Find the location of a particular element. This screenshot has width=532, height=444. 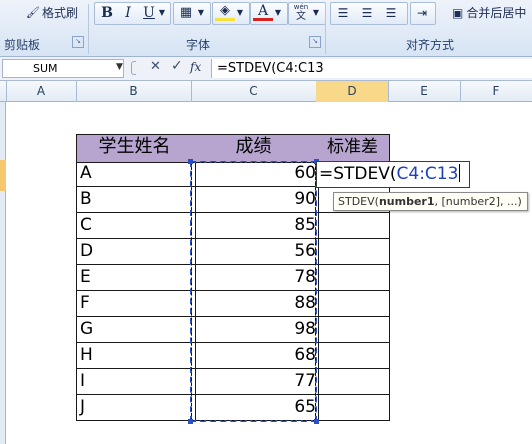

indent-button: ⇥ is located at coordinates (423, 13).